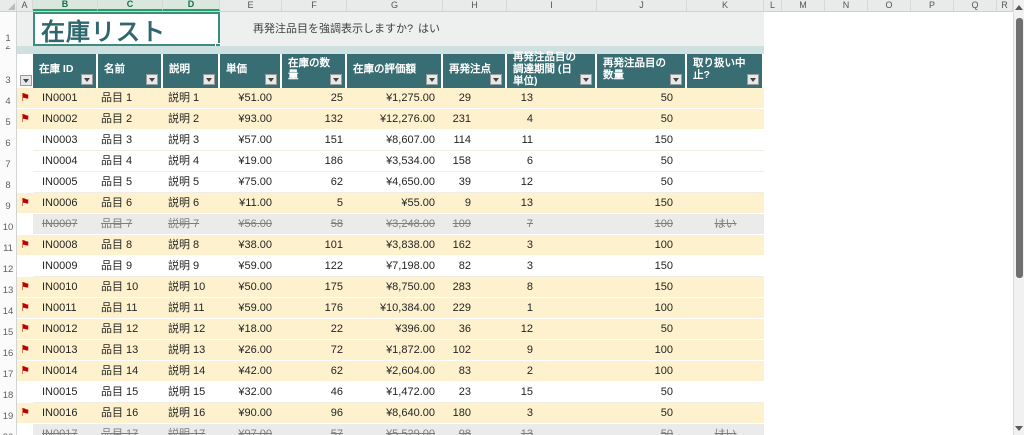 The image size is (1024, 435). What do you see at coordinates (191, 392) in the screenshot?
I see `cell-desc: 説明 15` at bounding box center [191, 392].